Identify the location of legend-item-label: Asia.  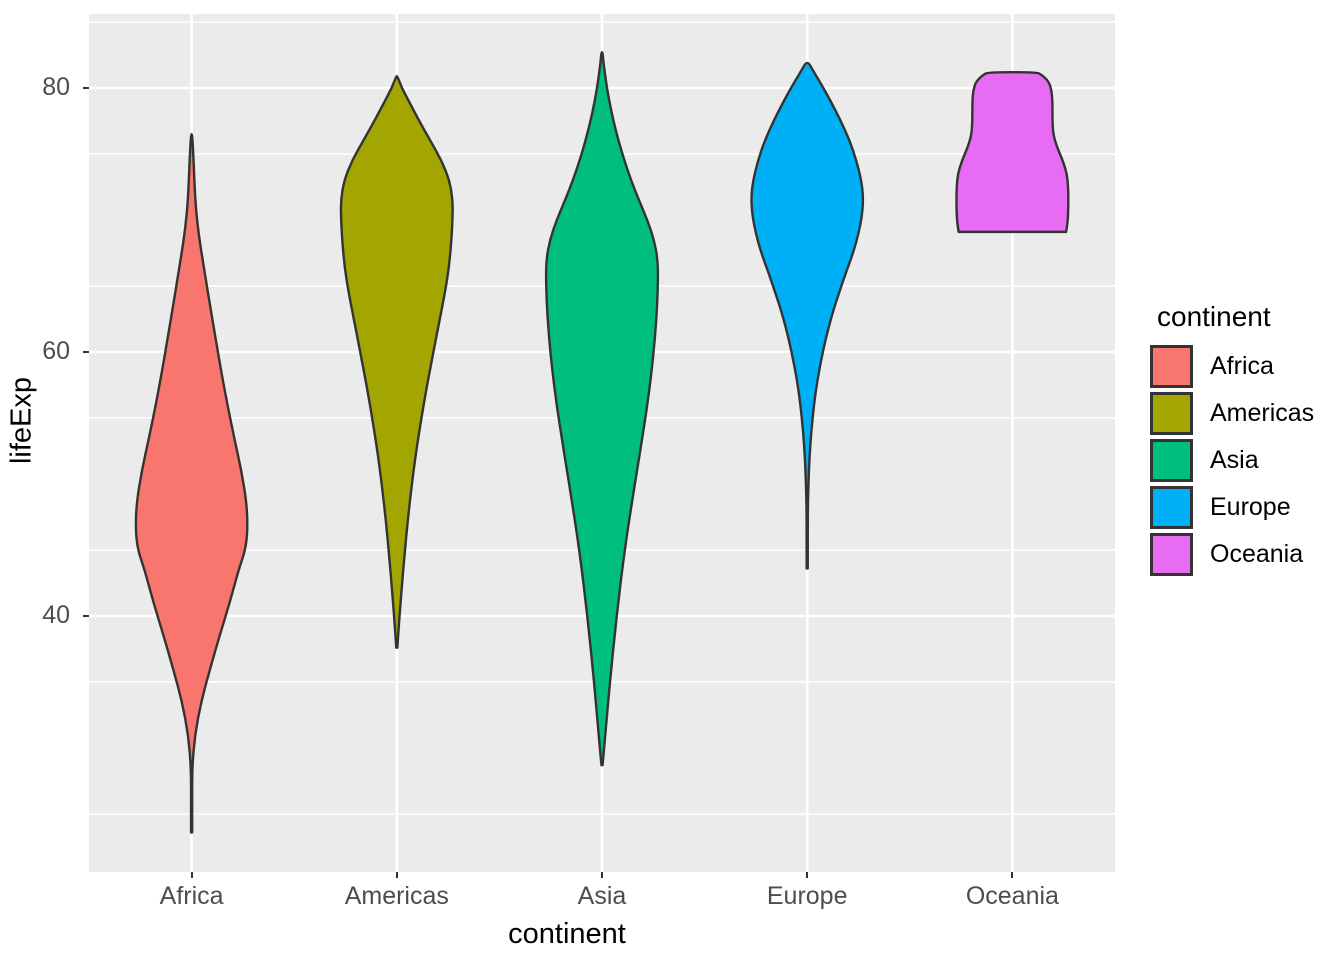
(1234, 460).